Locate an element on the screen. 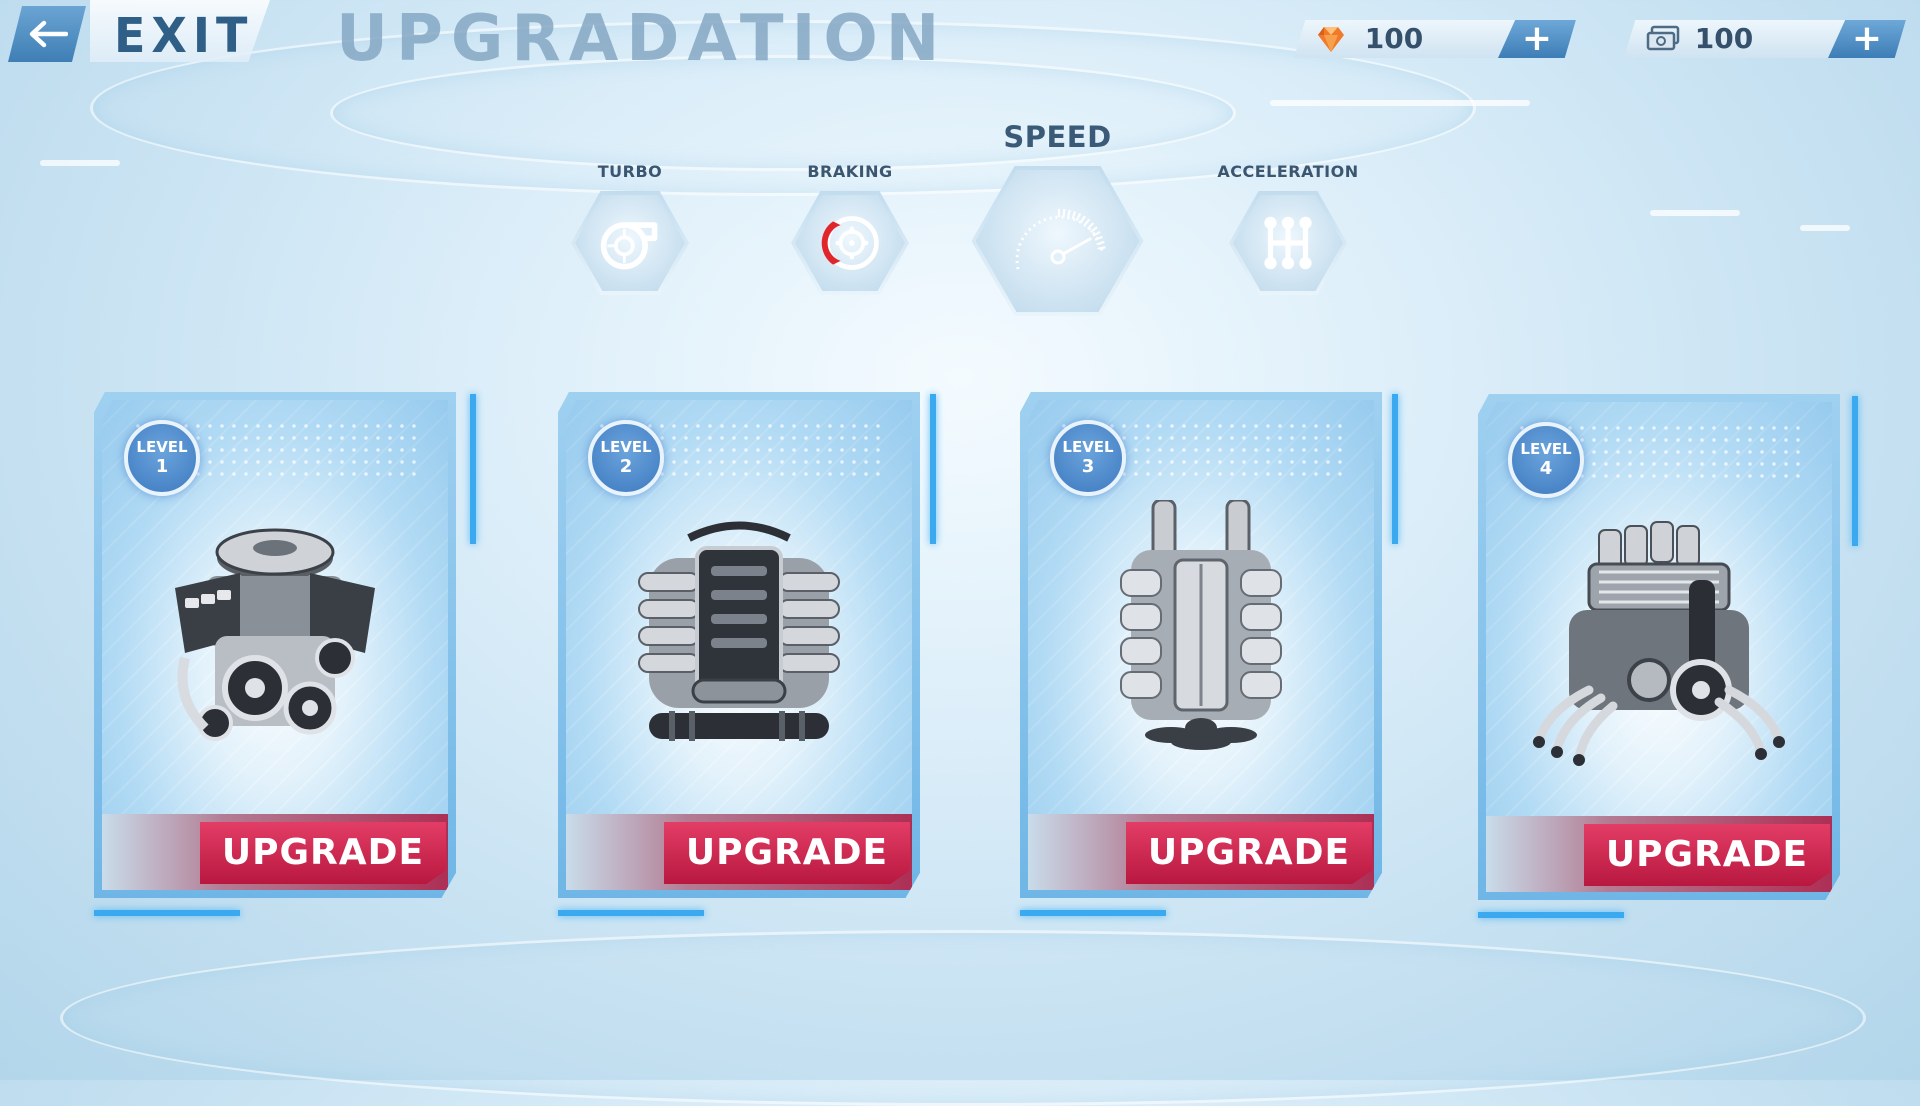 Image resolution: width=1920 pixels, height=1106 pixels. level-badge-number: 2 is located at coordinates (626, 466).